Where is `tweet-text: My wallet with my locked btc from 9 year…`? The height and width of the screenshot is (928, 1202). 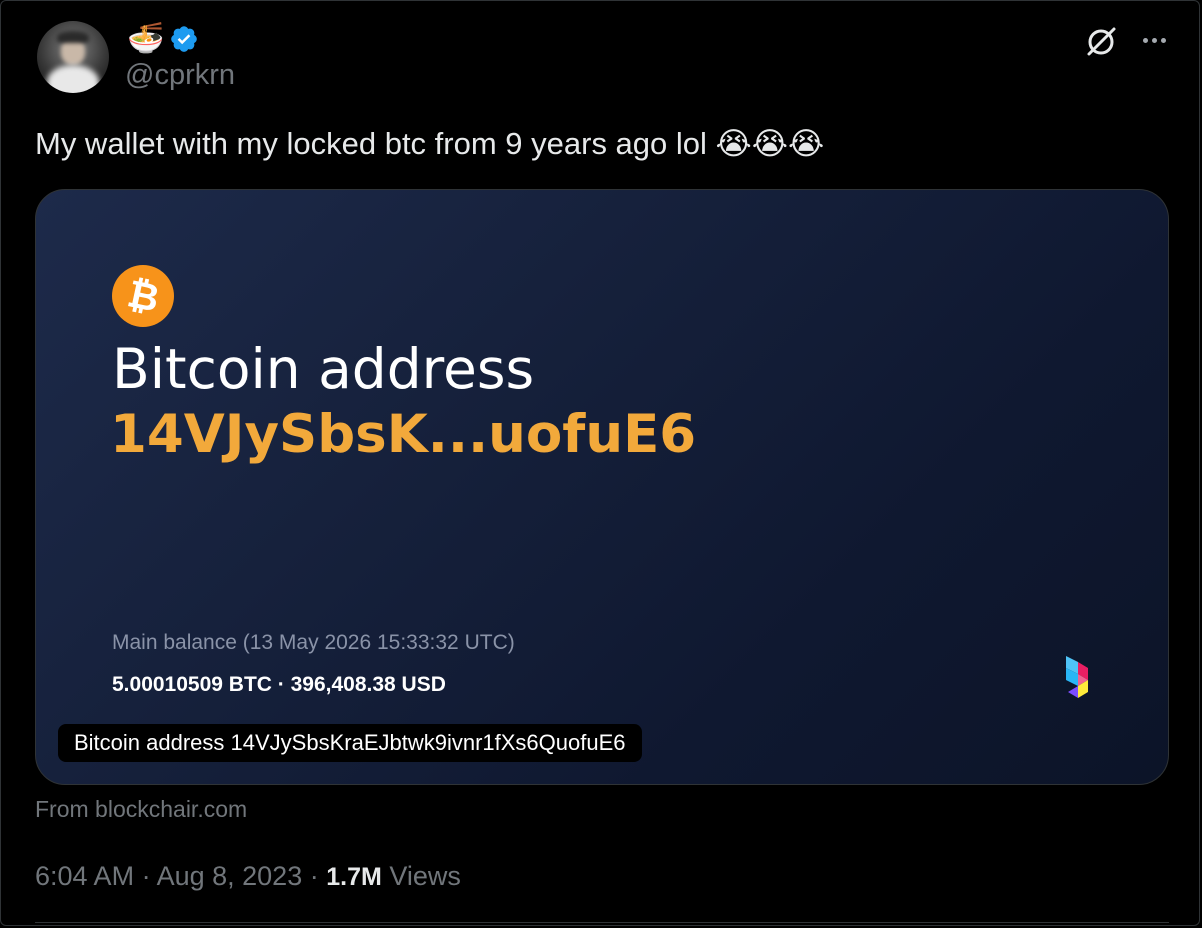
tweet-text: My wallet with my locked btc from 9 year… is located at coordinates (429, 144).